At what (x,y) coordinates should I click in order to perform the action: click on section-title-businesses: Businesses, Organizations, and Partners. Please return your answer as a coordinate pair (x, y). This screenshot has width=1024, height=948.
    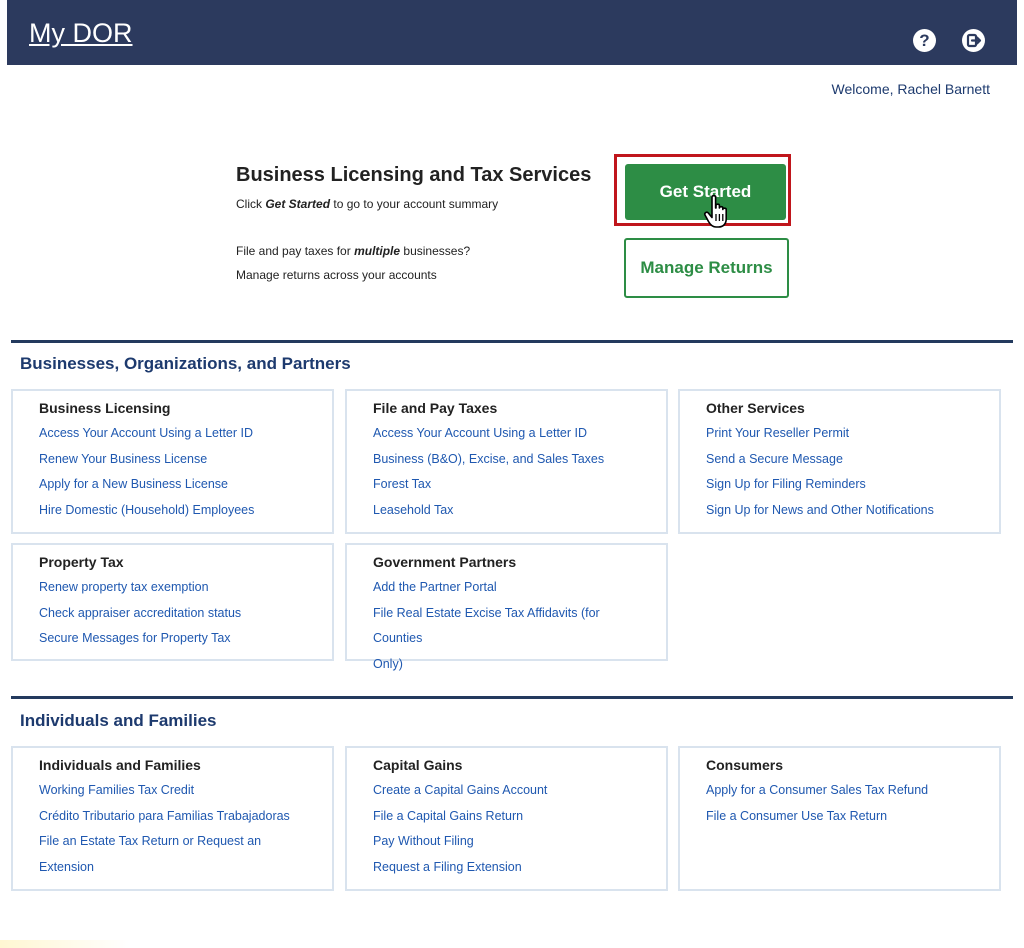
    Looking at the image, I should click on (185, 363).